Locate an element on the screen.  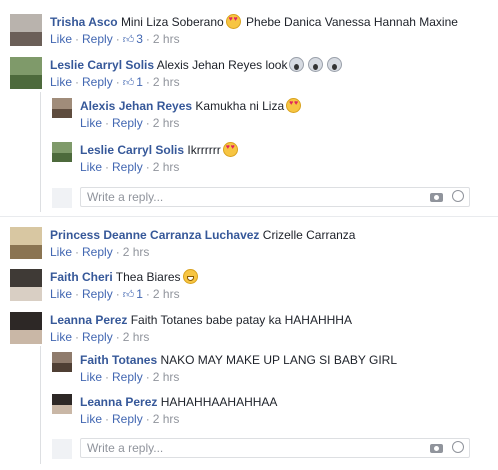
comment-text-tagged: Phebe Danica Vanessa Hannah Maxine is located at coordinates (352, 22).